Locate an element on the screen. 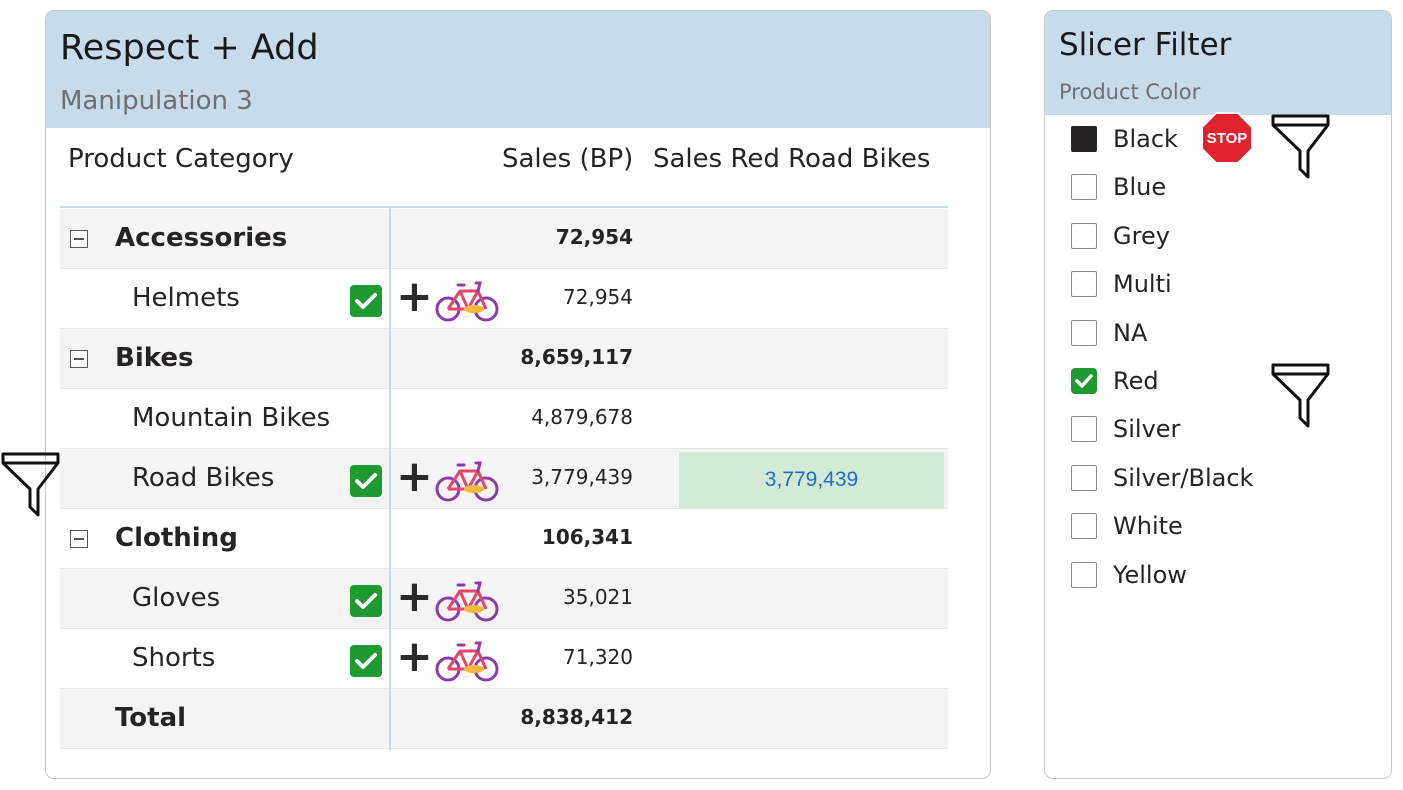  sales-value: 106,341 is located at coordinates (587, 537).